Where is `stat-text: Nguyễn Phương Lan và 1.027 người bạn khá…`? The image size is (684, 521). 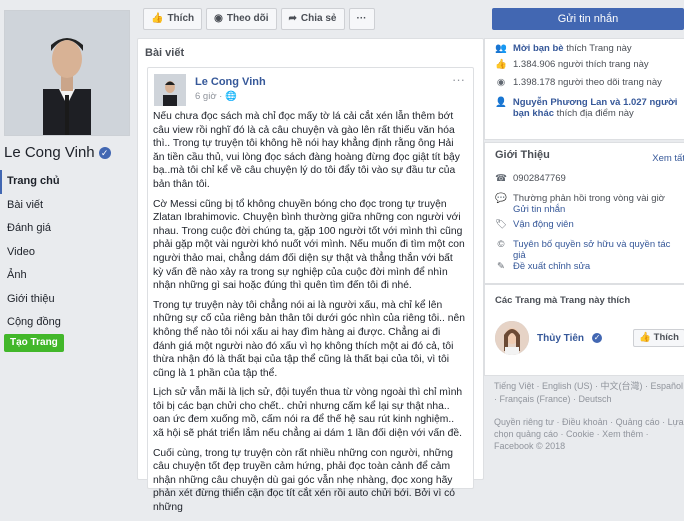
stat-text: Nguyễn Phương Lan và 1.027 người bạn khá… is located at coordinates (596, 108).